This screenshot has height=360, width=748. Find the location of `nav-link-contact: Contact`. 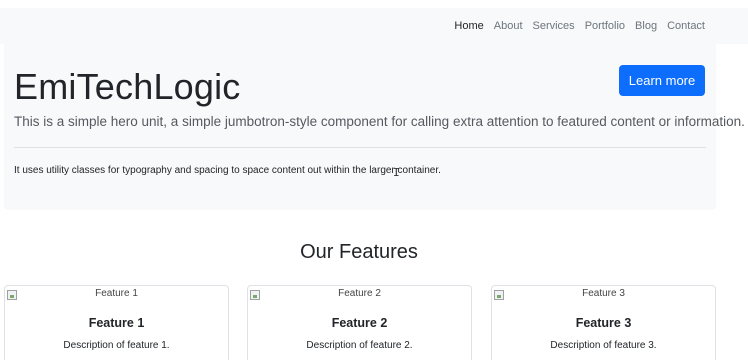

nav-link-contact: Contact is located at coordinates (686, 26).